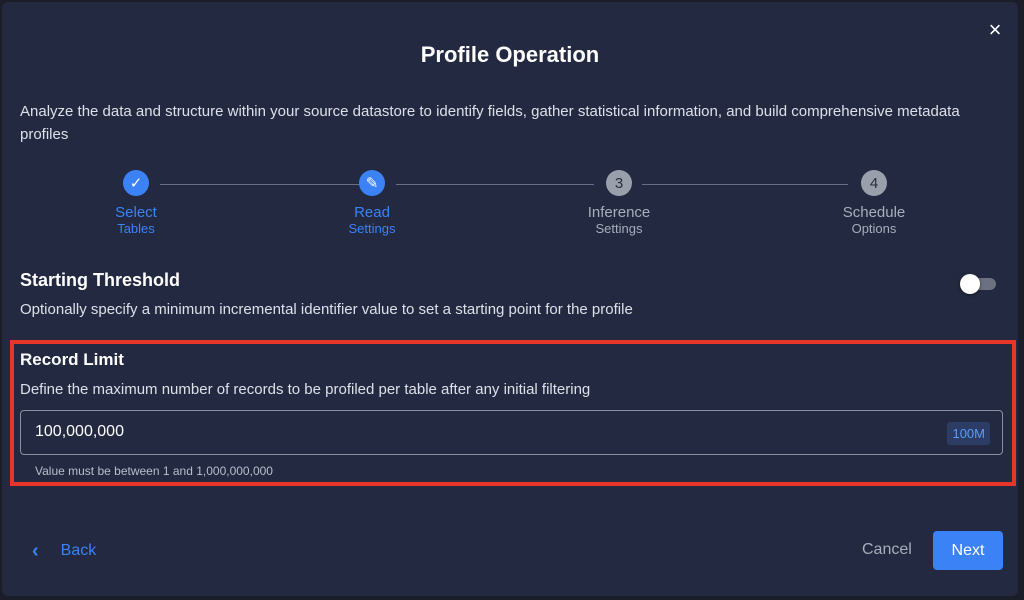 The height and width of the screenshot is (600, 1024). Describe the element at coordinates (72, 359) in the screenshot. I see `record-limit-title: Record Limit` at that location.